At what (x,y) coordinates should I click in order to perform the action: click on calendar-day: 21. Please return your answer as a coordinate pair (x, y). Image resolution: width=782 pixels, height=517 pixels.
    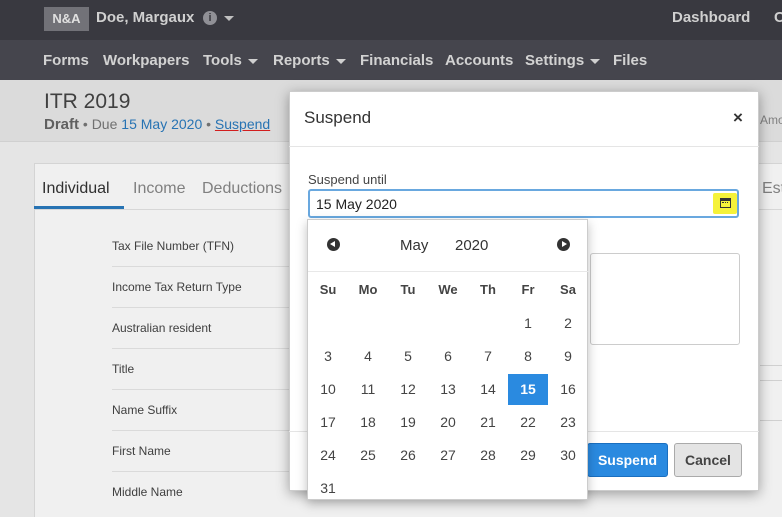
    Looking at the image, I should click on (488, 422).